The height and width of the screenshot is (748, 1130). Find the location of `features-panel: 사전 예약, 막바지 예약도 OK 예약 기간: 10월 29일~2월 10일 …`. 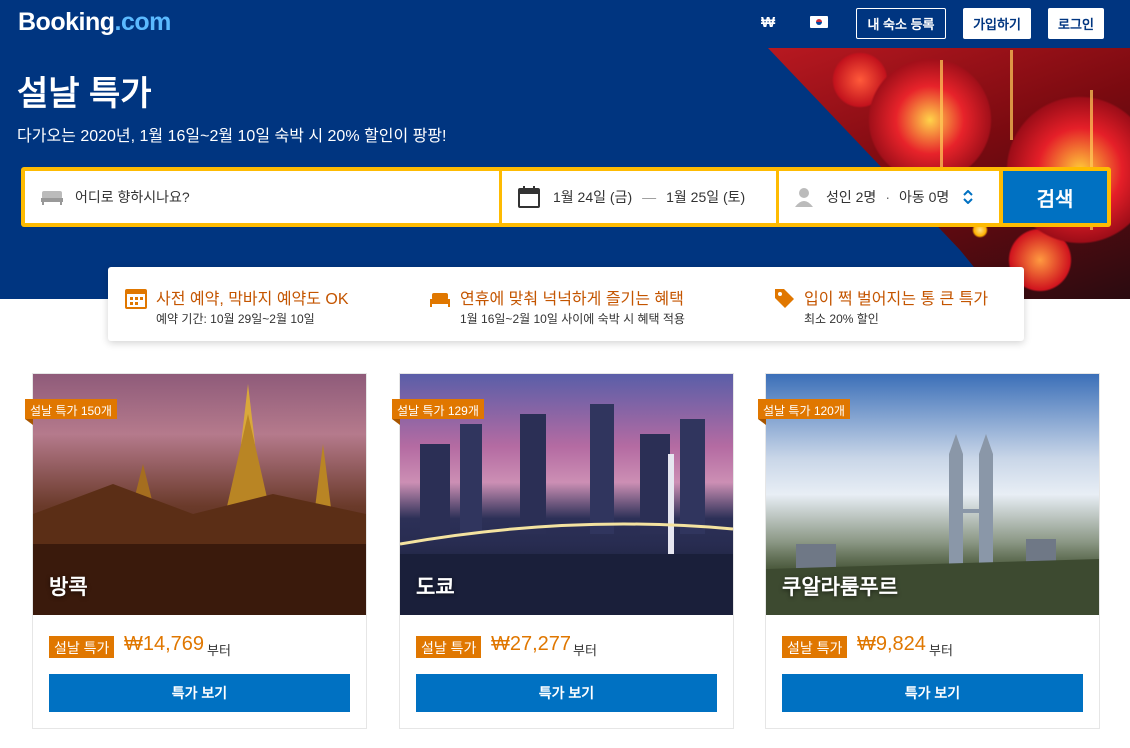

features-panel: 사전 예약, 막바지 예약도 OK 예약 기간: 10월 29일~2월 10일 … is located at coordinates (566, 304).